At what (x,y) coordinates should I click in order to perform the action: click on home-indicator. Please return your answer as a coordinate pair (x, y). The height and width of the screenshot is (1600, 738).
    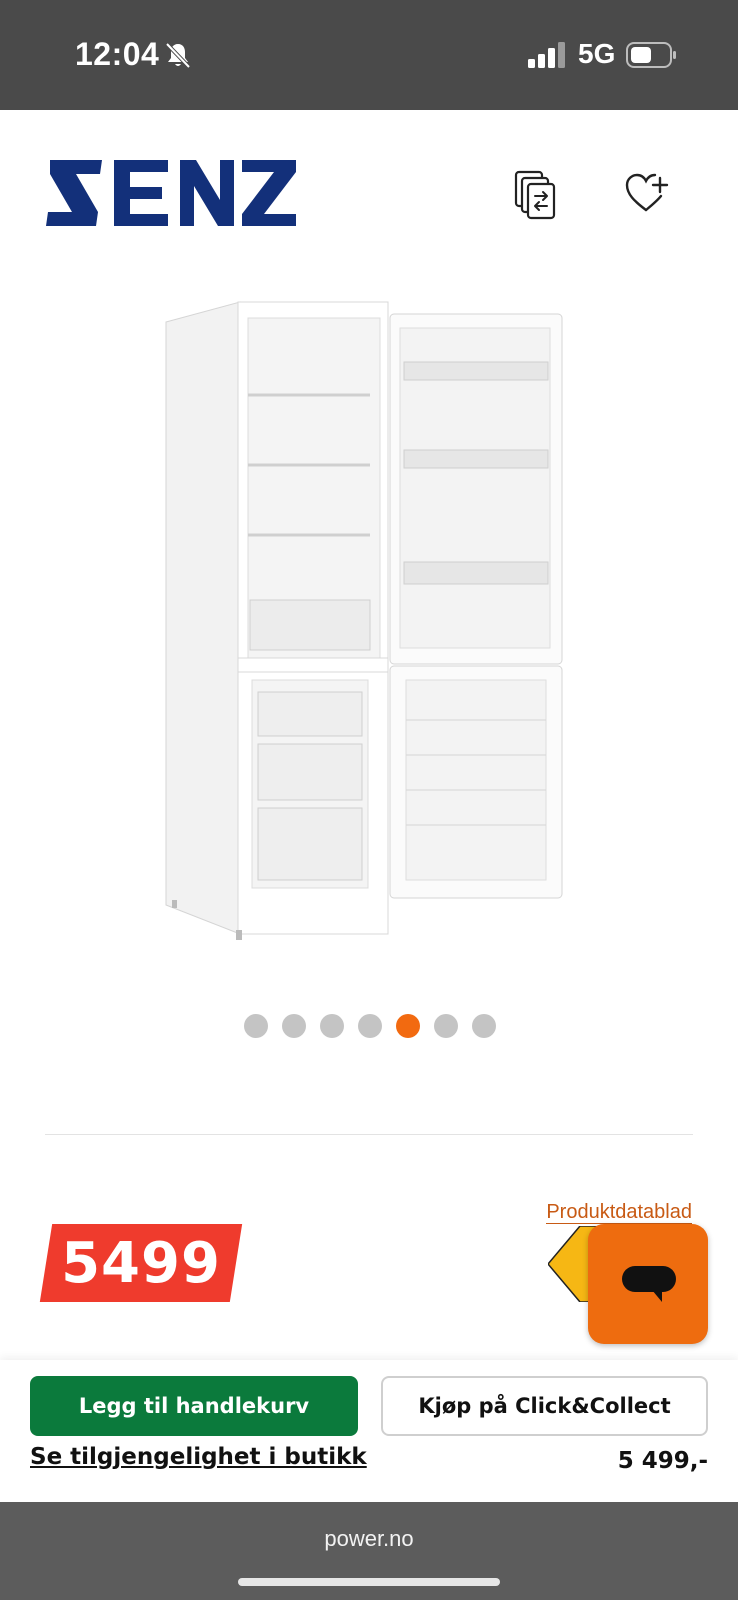
    Looking at the image, I should click on (369, 1582).